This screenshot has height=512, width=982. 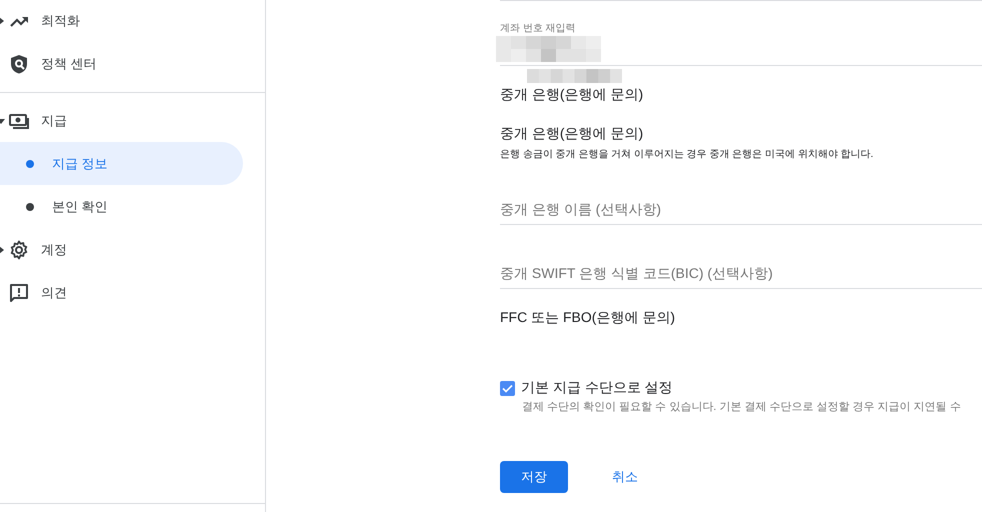 I want to click on save-button: 저장, so click(x=534, y=477).